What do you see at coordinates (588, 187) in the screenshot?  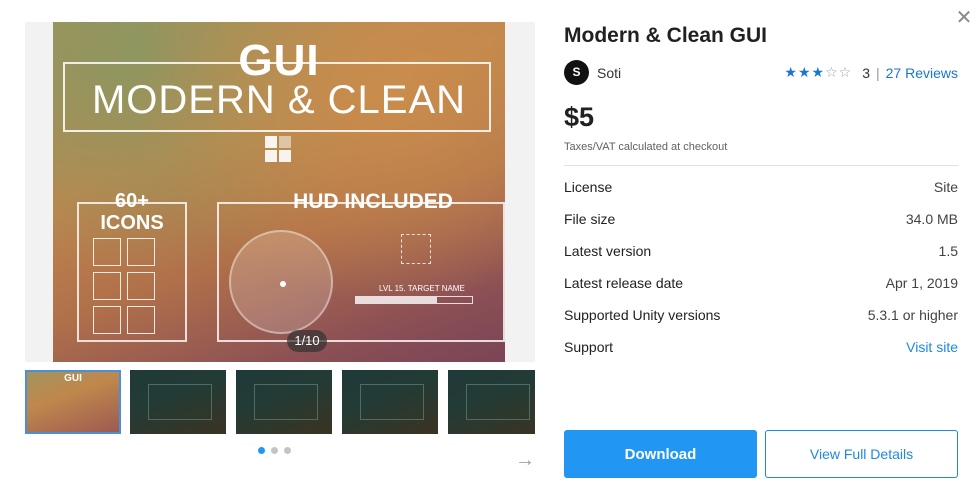 I see `detail-key: License` at bounding box center [588, 187].